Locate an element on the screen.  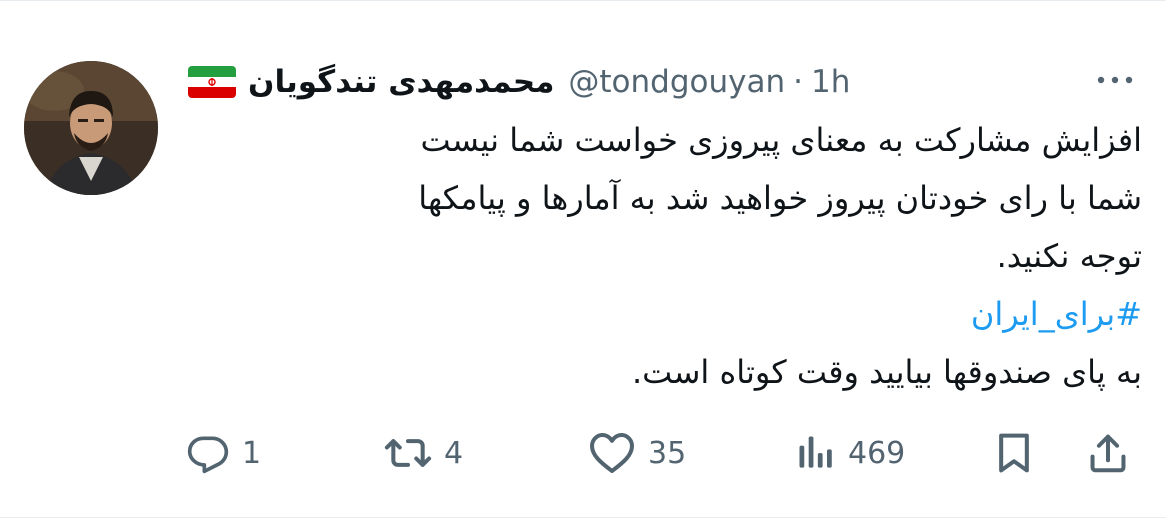
bookmark-icon is located at coordinates (1014, 453).